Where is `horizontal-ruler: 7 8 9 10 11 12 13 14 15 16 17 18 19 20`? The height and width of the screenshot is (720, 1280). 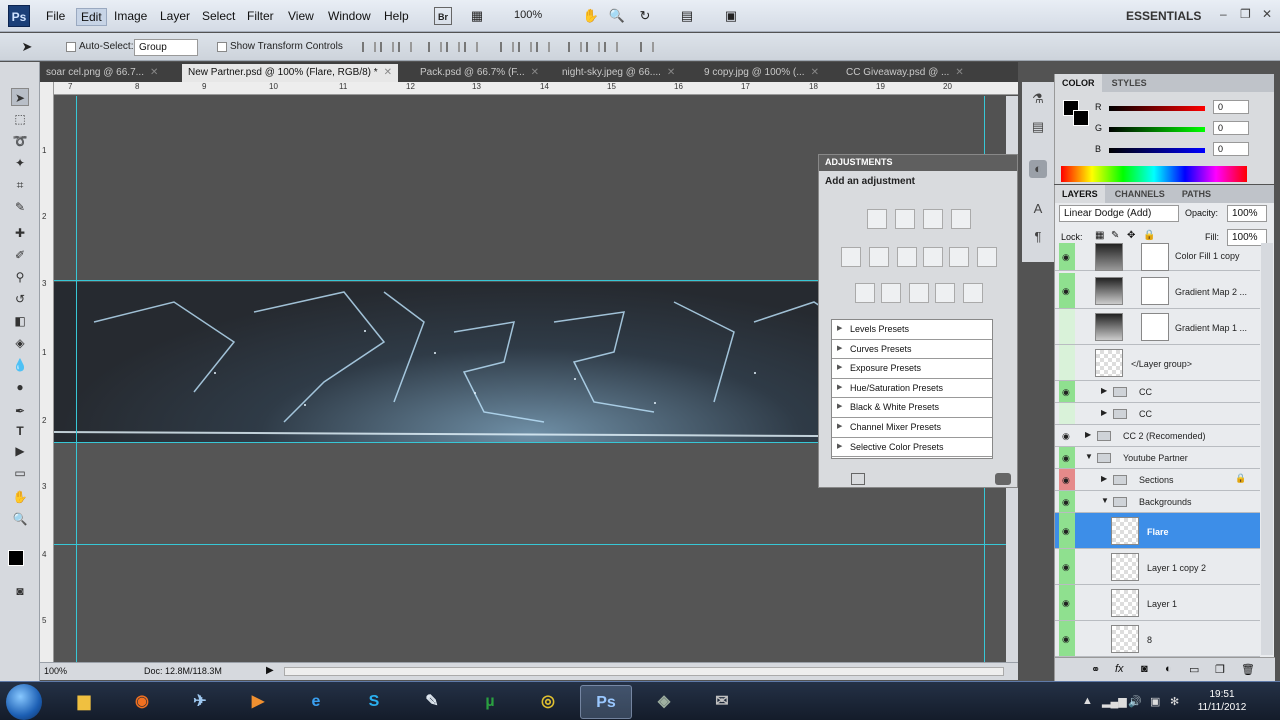
horizontal-ruler: 7 8 9 10 11 12 13 14 15 16 17 18 19 20 is located at coordinates (536, 88).